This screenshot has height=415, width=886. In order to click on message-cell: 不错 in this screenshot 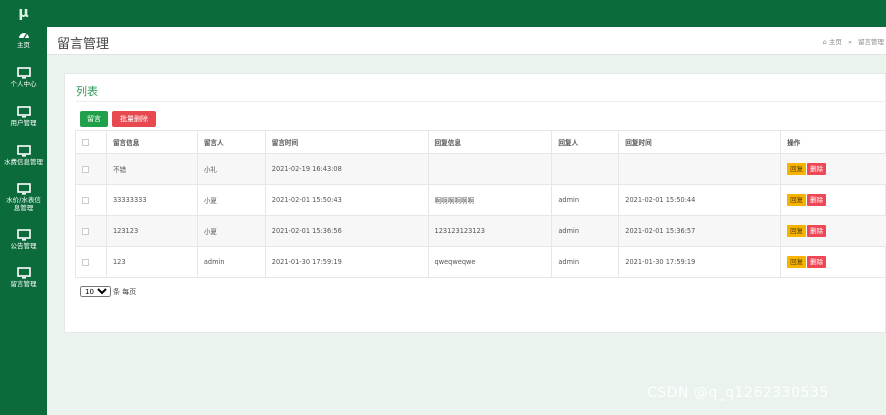, I will do `click(151, 169)`.